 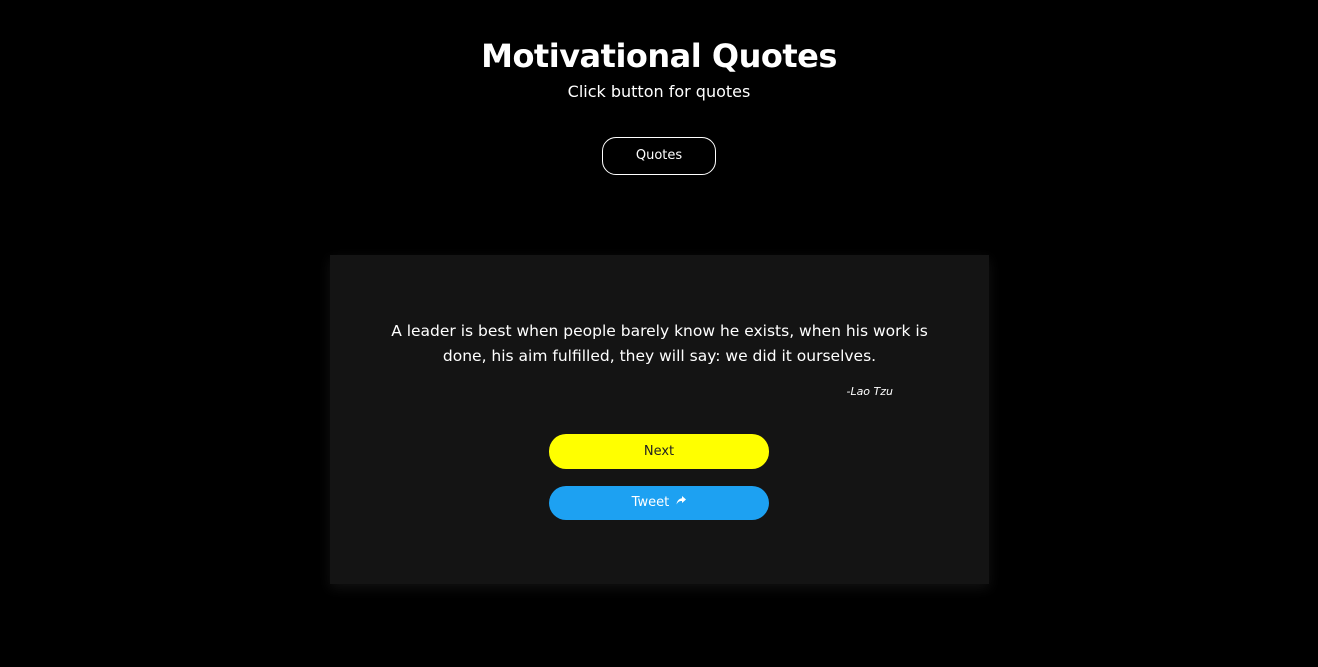 I want to click on next-button: Next, so click(x=659, y=451).